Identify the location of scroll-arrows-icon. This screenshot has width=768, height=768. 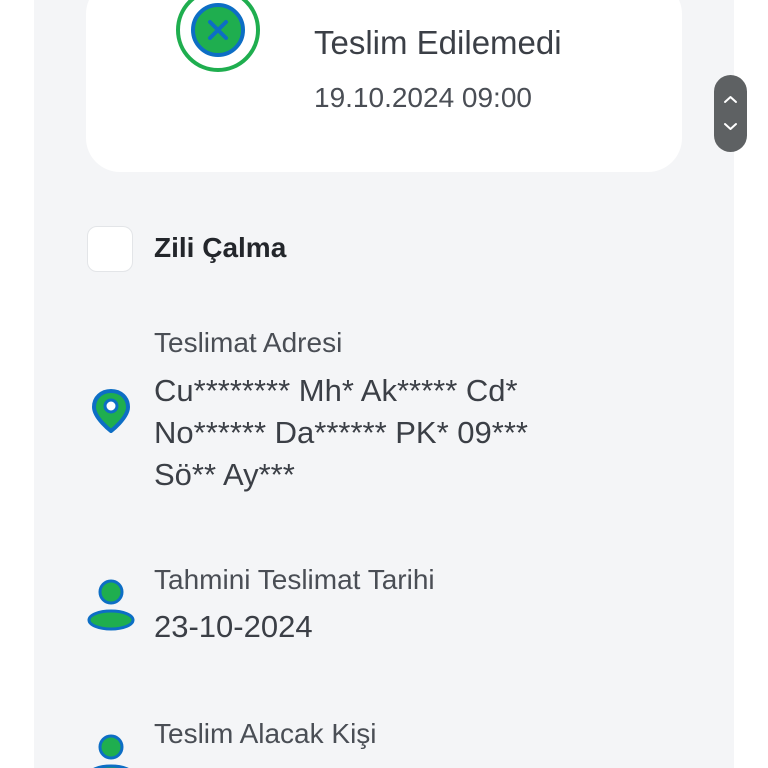
(730, 113).